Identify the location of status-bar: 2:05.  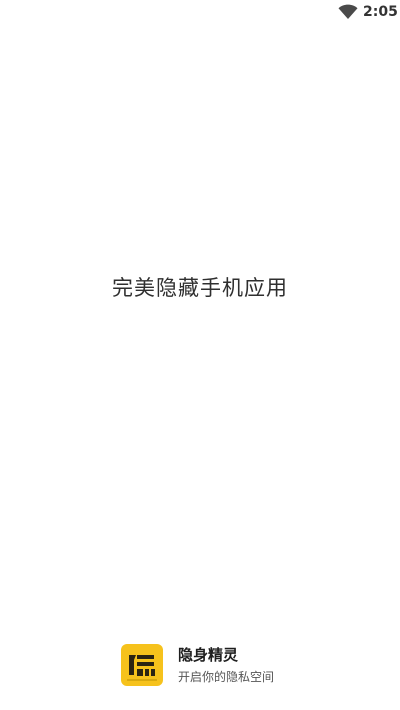
(200, 12).